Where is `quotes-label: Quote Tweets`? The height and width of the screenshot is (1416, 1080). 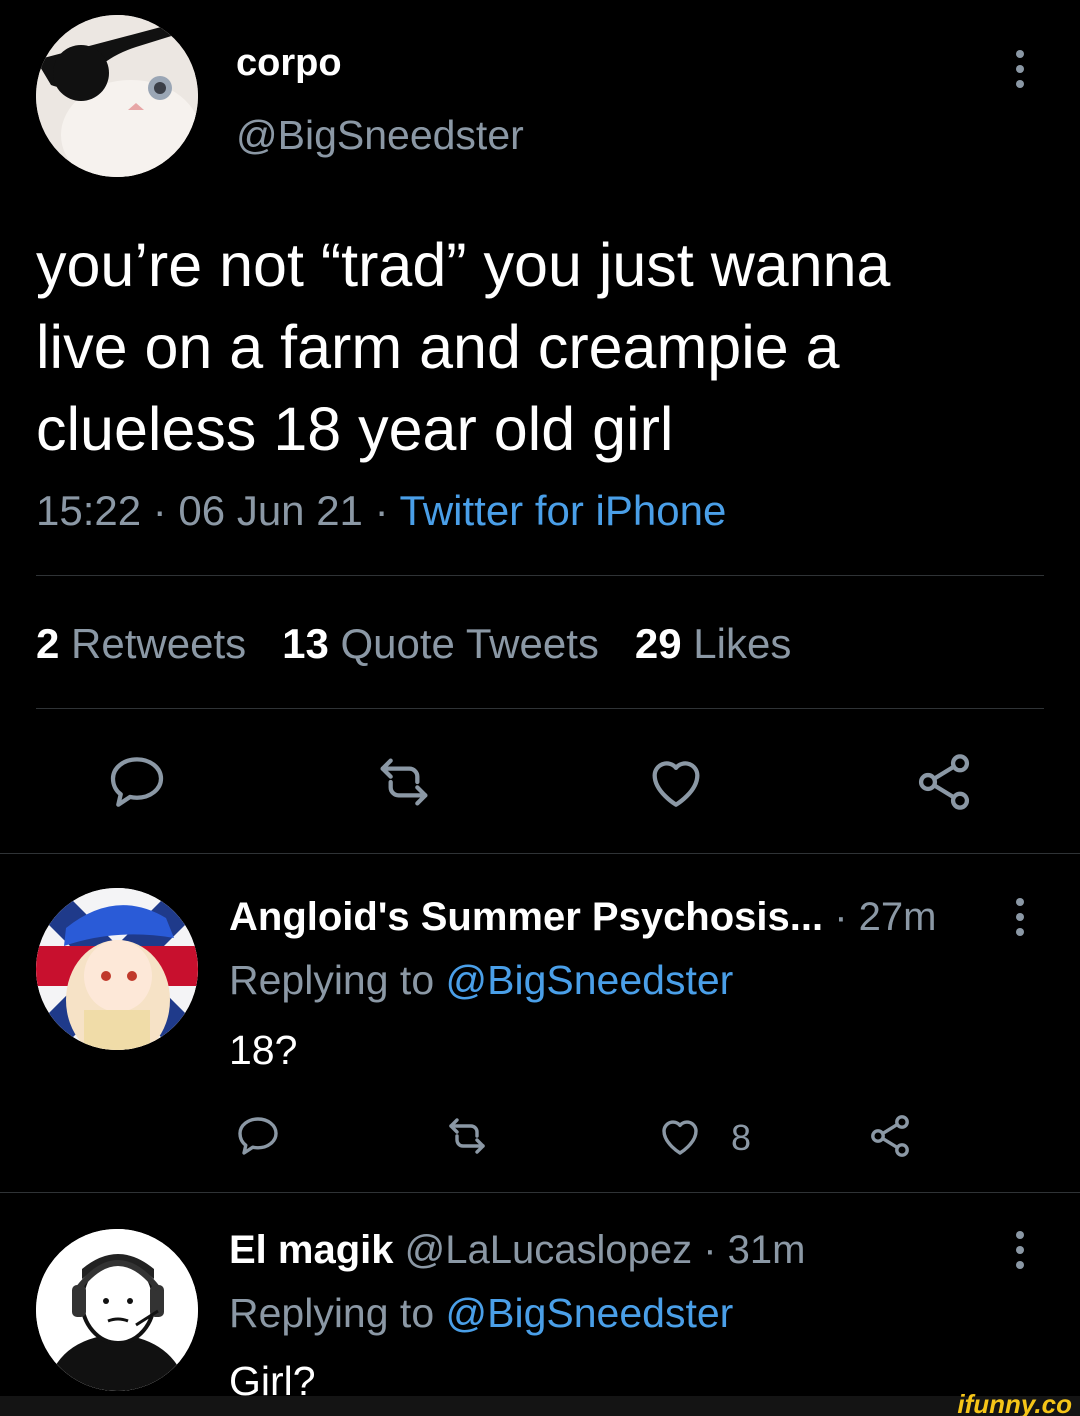
quotes-label: Quote Tweets is located at coordinates (469, 643).